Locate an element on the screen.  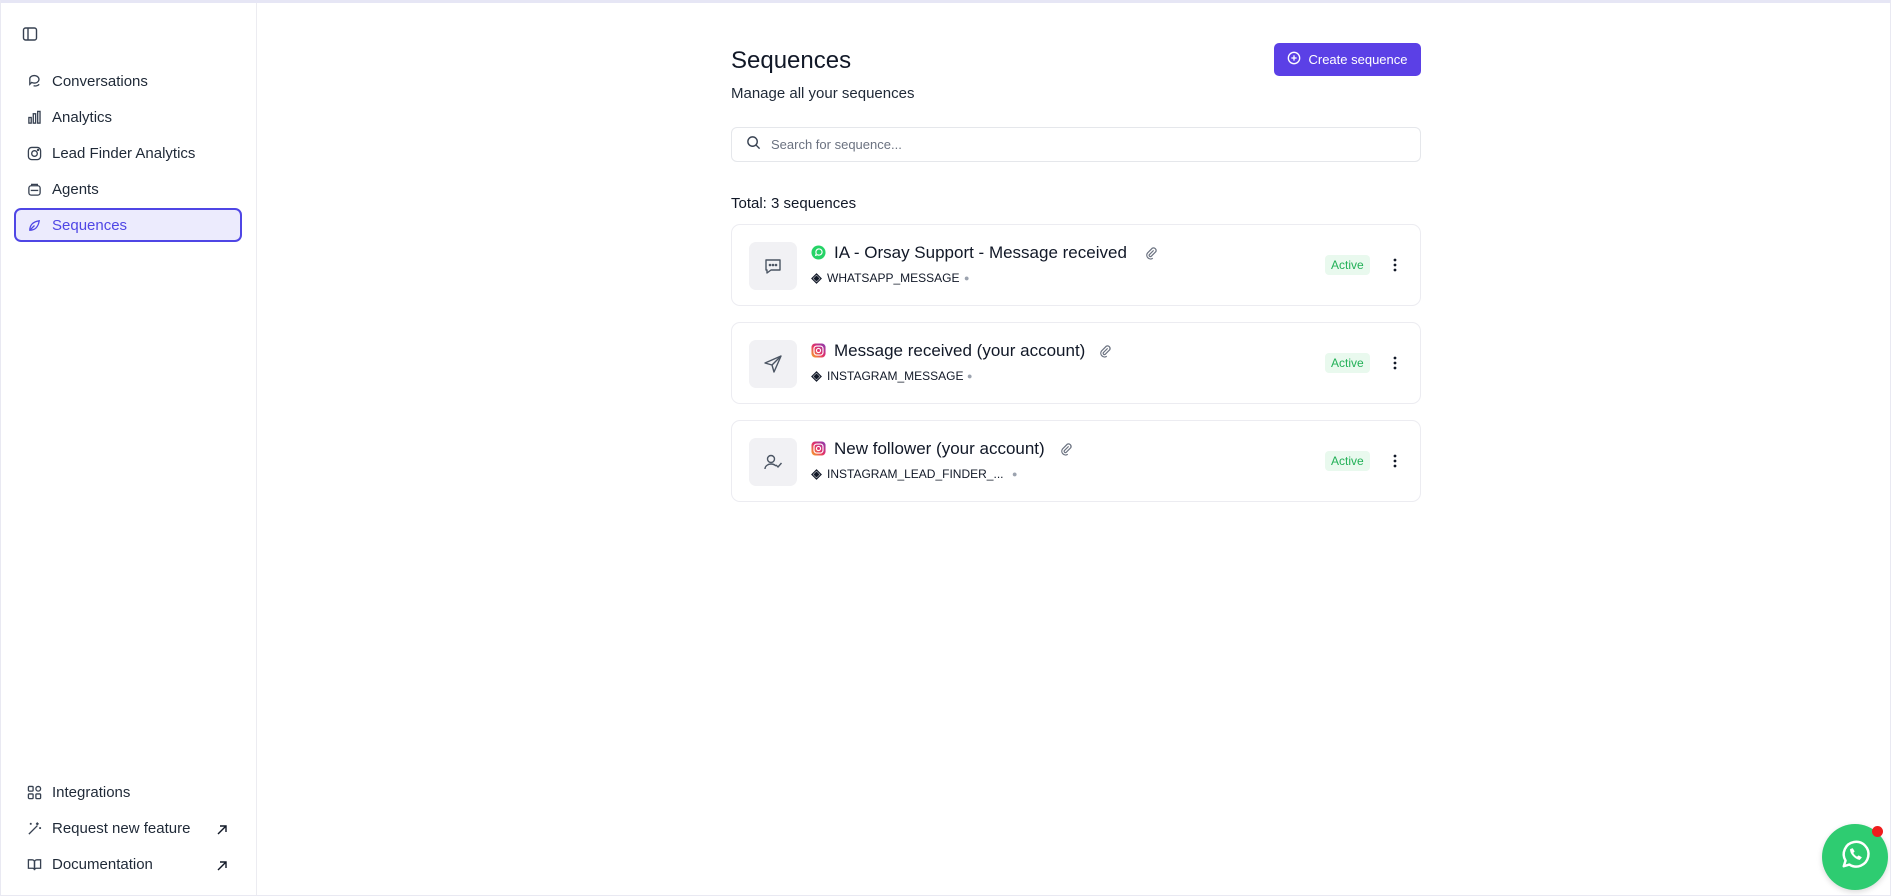
create-sequence-button: Create sequence is located at coordinates (1347, 59).